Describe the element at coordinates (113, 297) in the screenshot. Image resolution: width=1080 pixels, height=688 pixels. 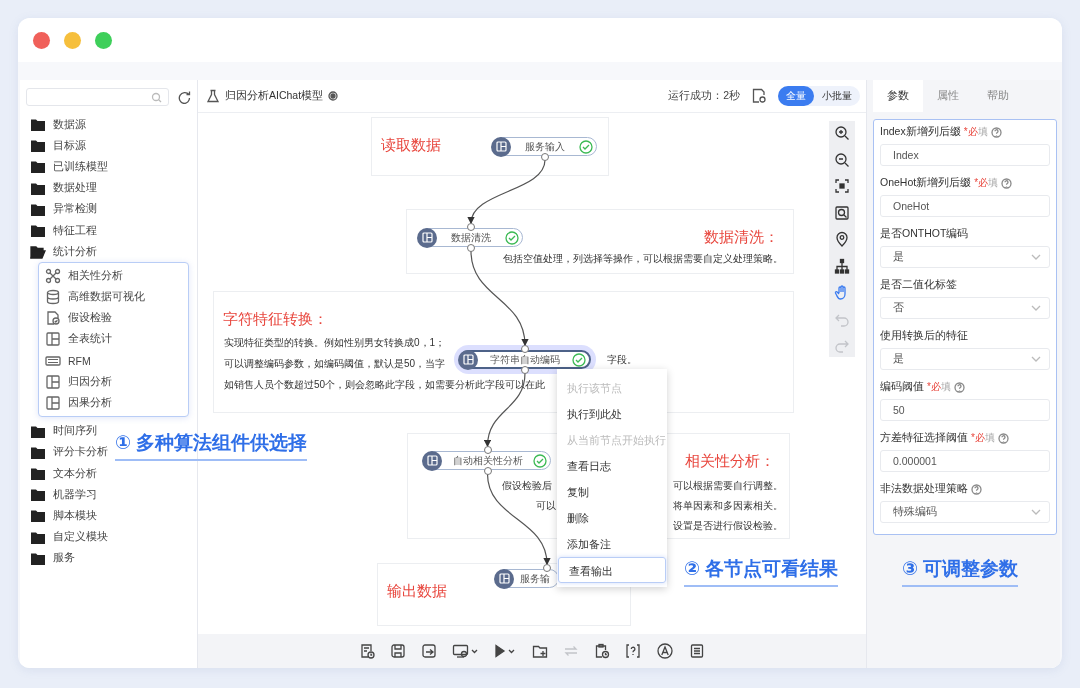
I see `component-item: 高维数据可视化` at that location.